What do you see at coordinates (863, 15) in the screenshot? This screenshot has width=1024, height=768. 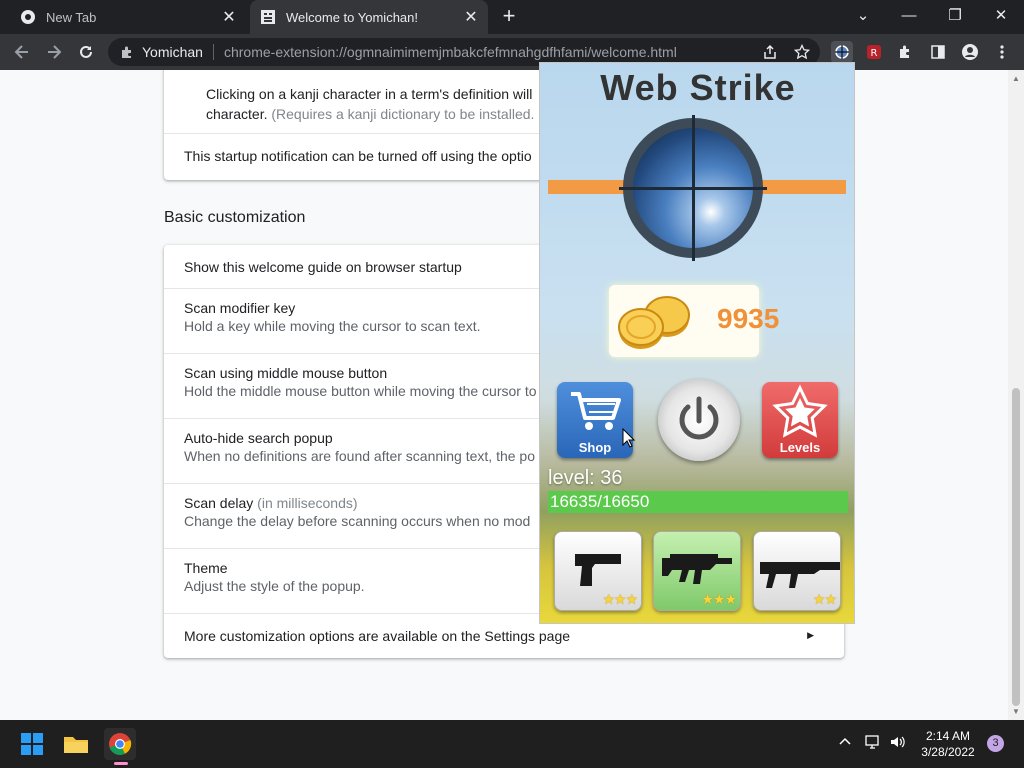 I see `tab-search-button: ⌄` at bounding box center [863, 15].